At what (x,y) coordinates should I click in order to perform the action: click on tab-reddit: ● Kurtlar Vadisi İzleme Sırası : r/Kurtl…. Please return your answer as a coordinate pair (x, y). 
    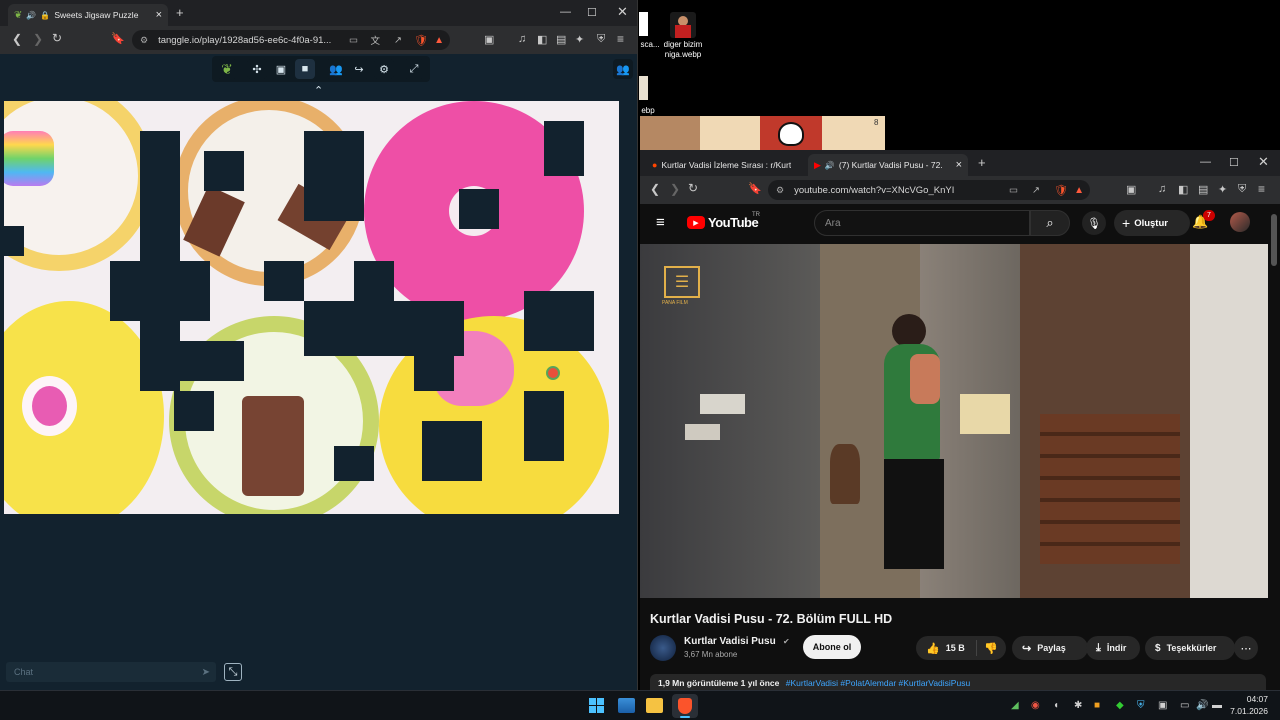
    Looking at the image, I should click on (726, 165).